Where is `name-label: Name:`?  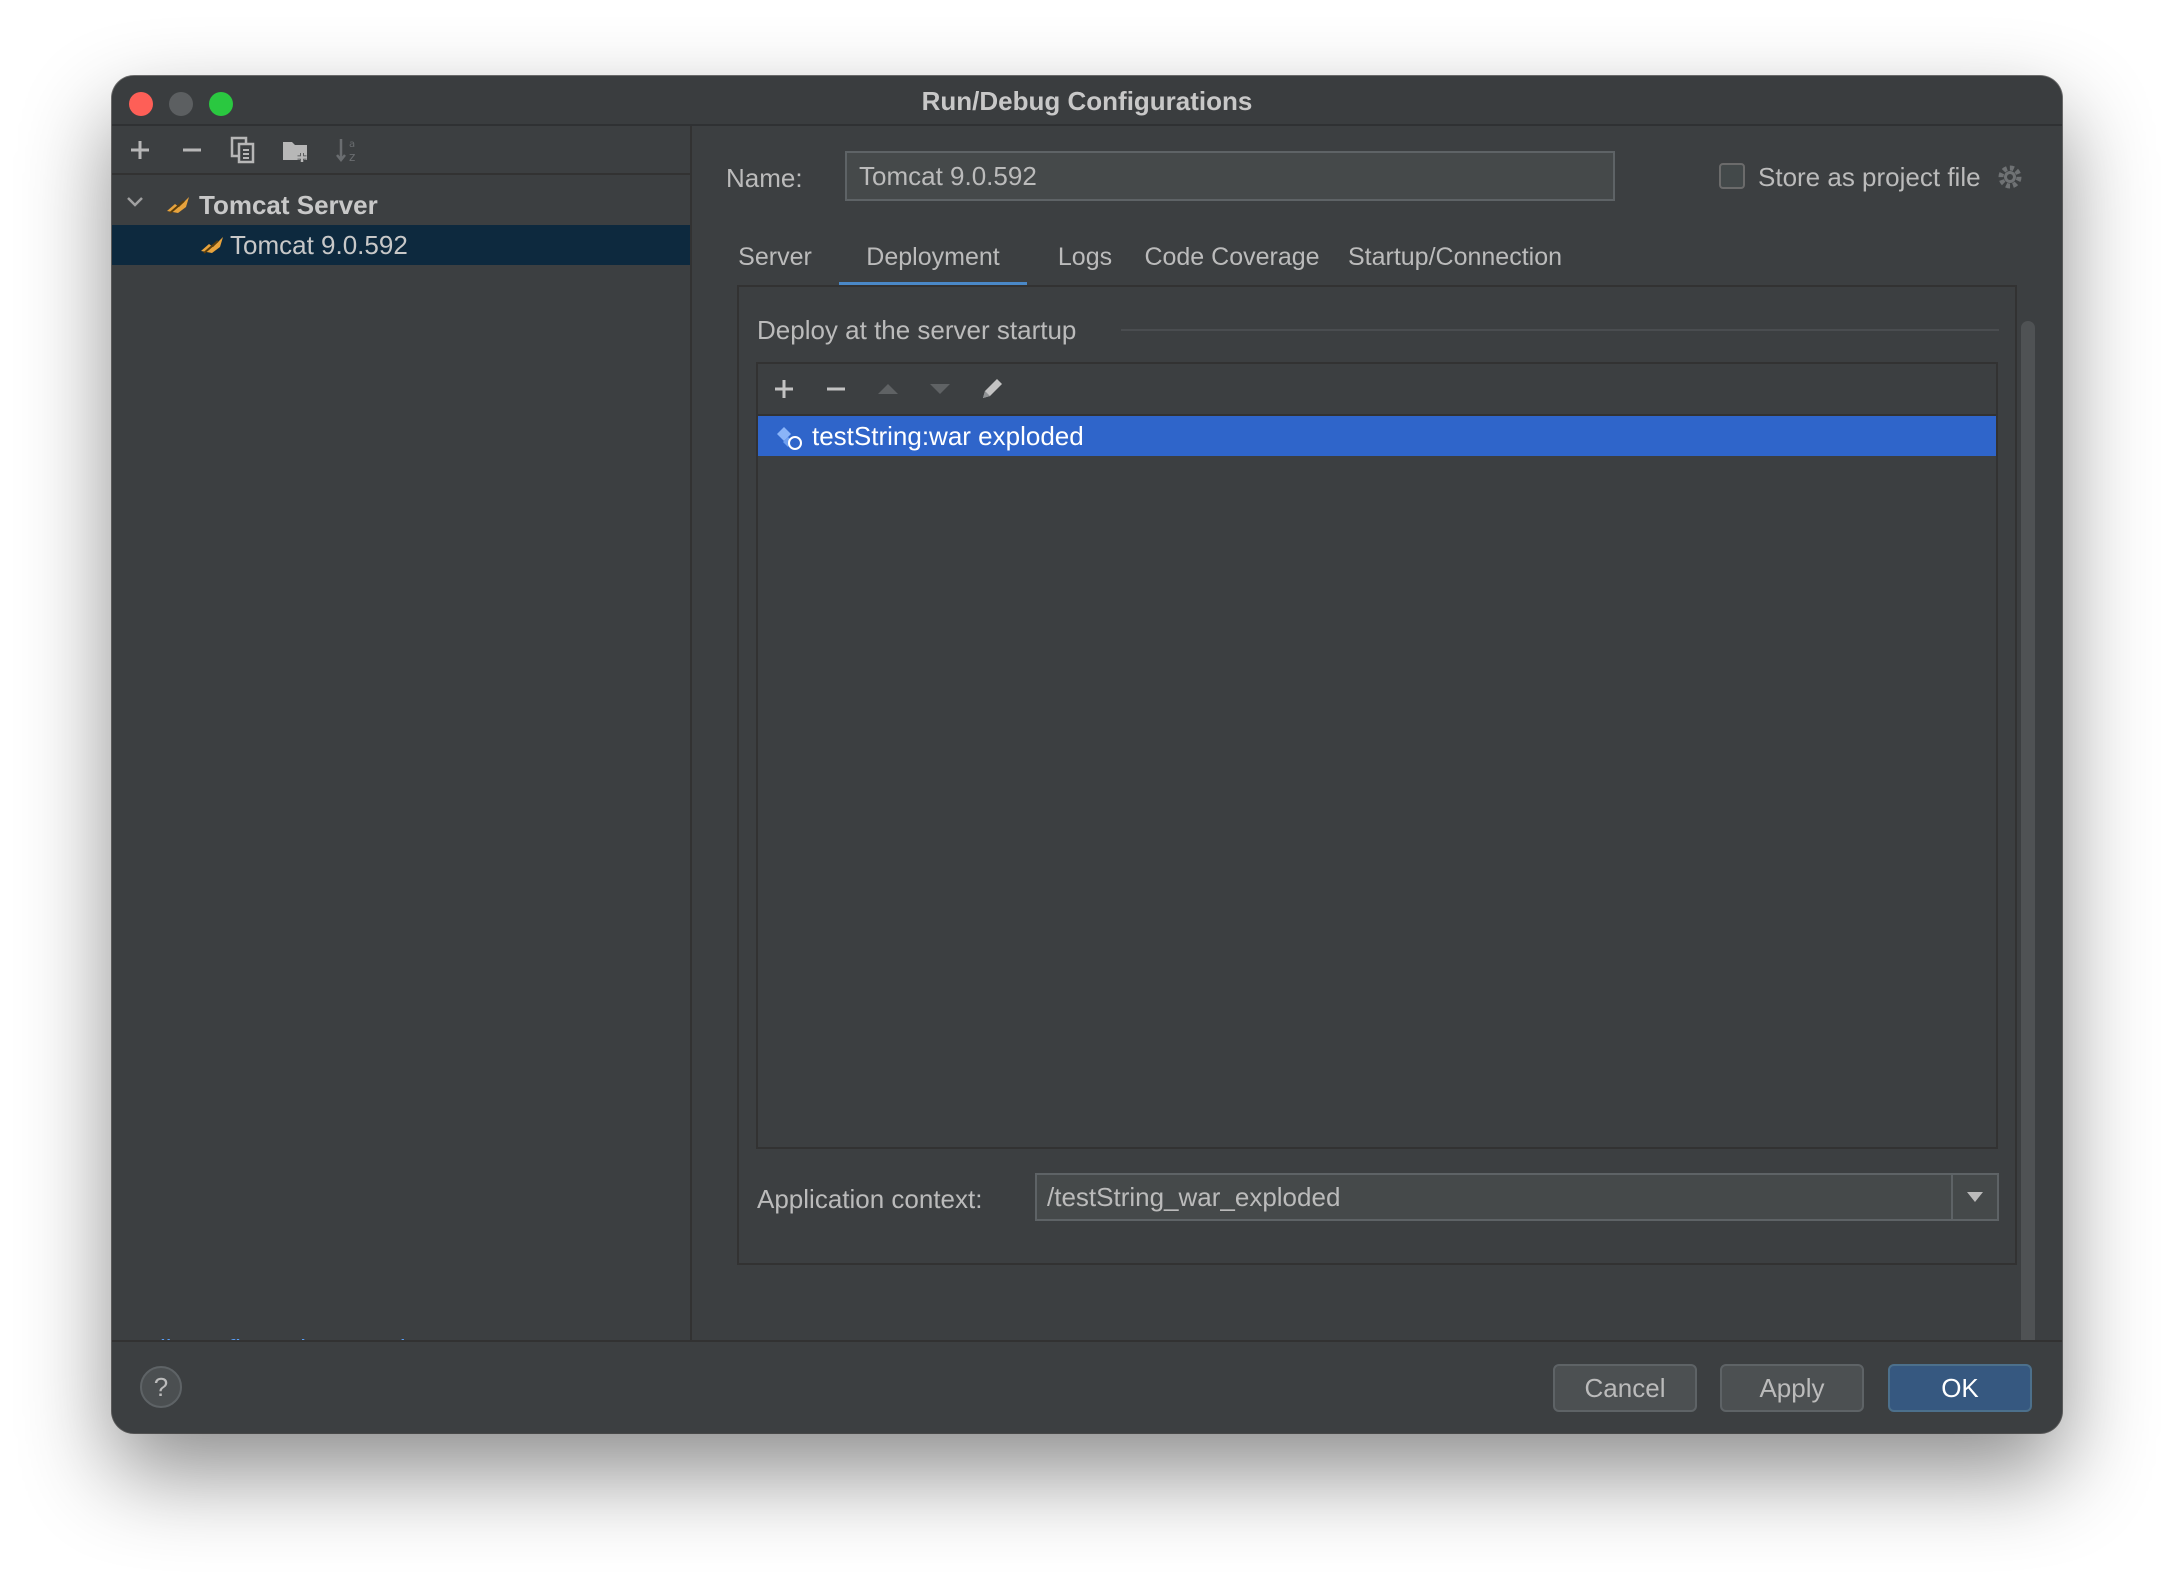 name-label: Name: is located at coordinates (764, 178).